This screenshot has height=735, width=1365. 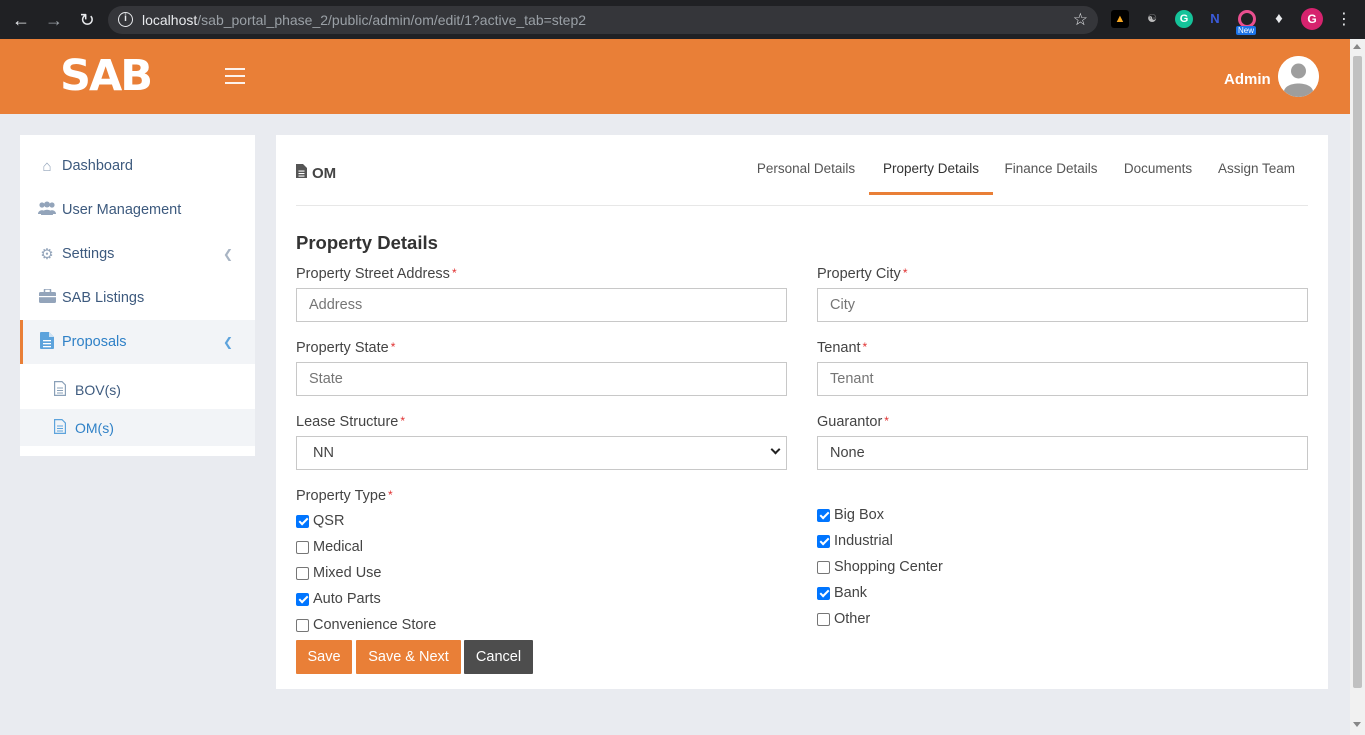 I want to click on guarantor-label: Guarantor *, so click(x=853, y=422).